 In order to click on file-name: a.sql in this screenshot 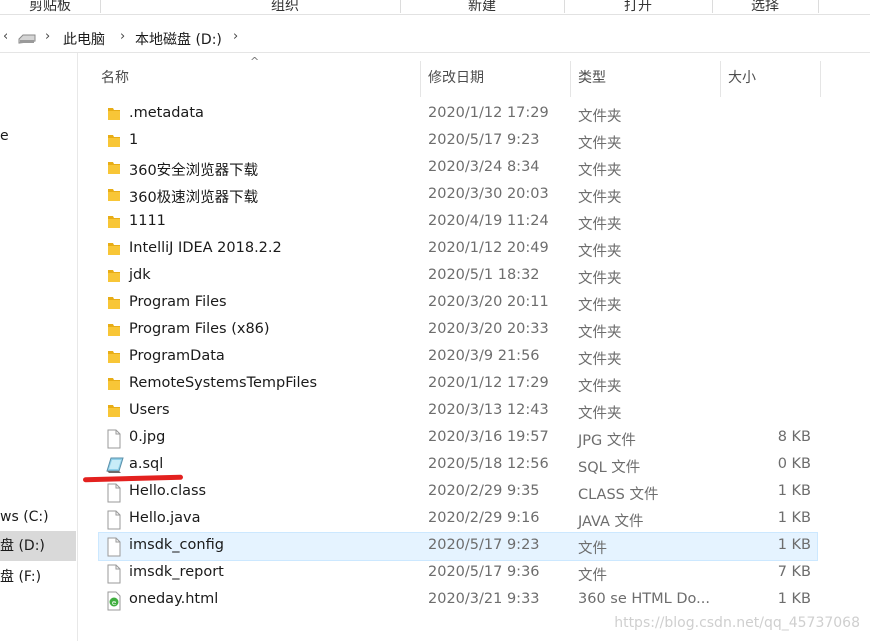, I will do `click(146, 464)`.